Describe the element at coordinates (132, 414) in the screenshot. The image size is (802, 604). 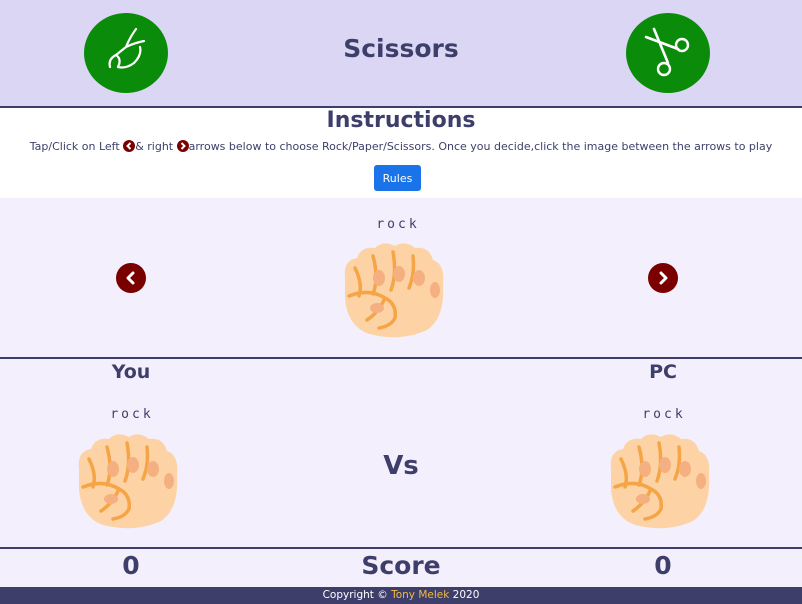
I see `you-choice-label: rock` at that location.